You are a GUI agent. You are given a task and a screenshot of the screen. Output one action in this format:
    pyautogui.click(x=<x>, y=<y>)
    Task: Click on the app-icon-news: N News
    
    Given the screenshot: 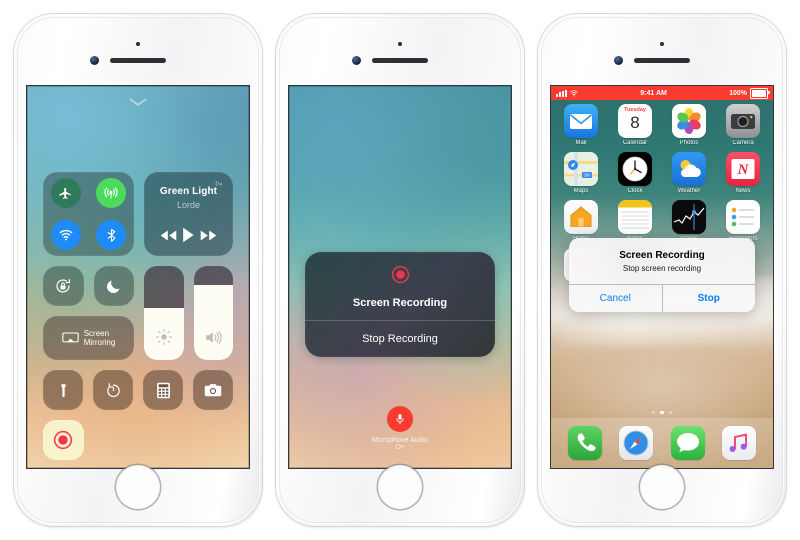 What is the action you would take?
    pyautogui.click(x=743, y=173)
    